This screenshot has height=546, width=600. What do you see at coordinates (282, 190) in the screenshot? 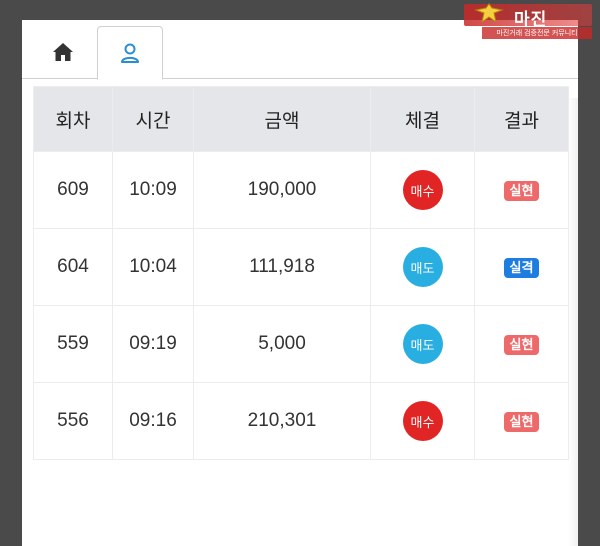
I see `cell-amount: 190,000` at bounding box center [282, 190].